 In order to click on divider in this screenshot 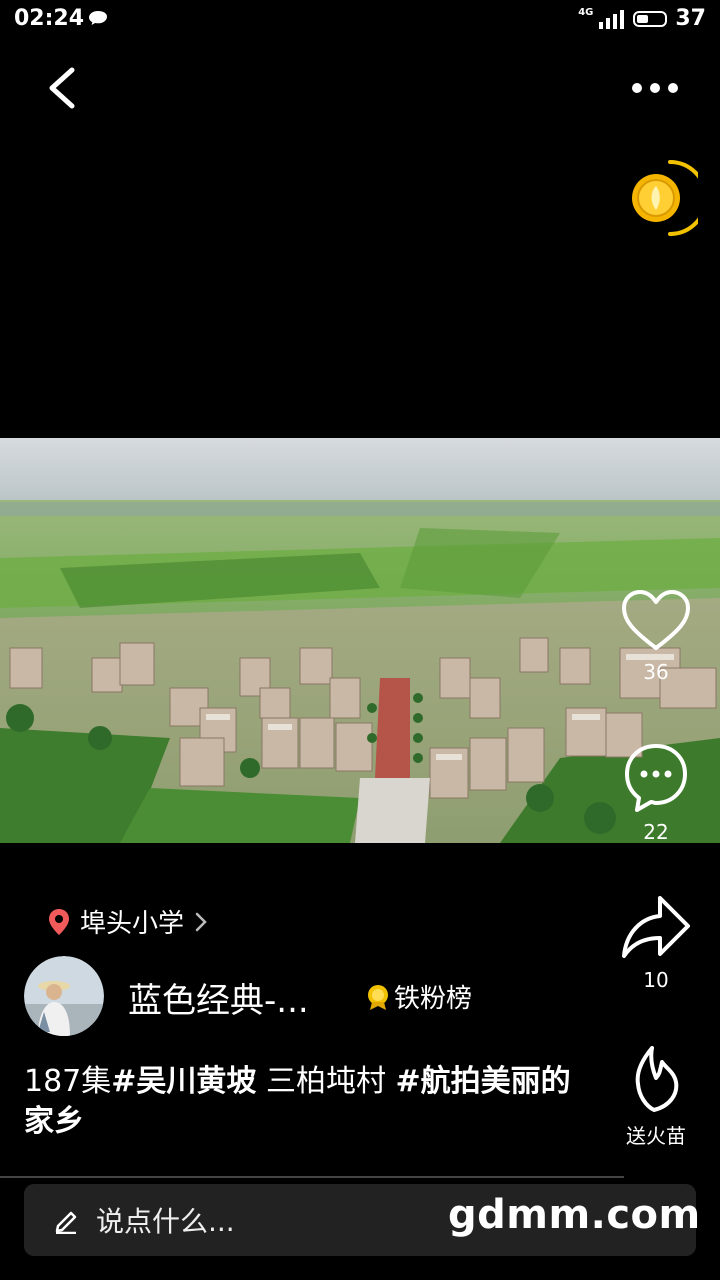, I will do `click(312, 1177)`.